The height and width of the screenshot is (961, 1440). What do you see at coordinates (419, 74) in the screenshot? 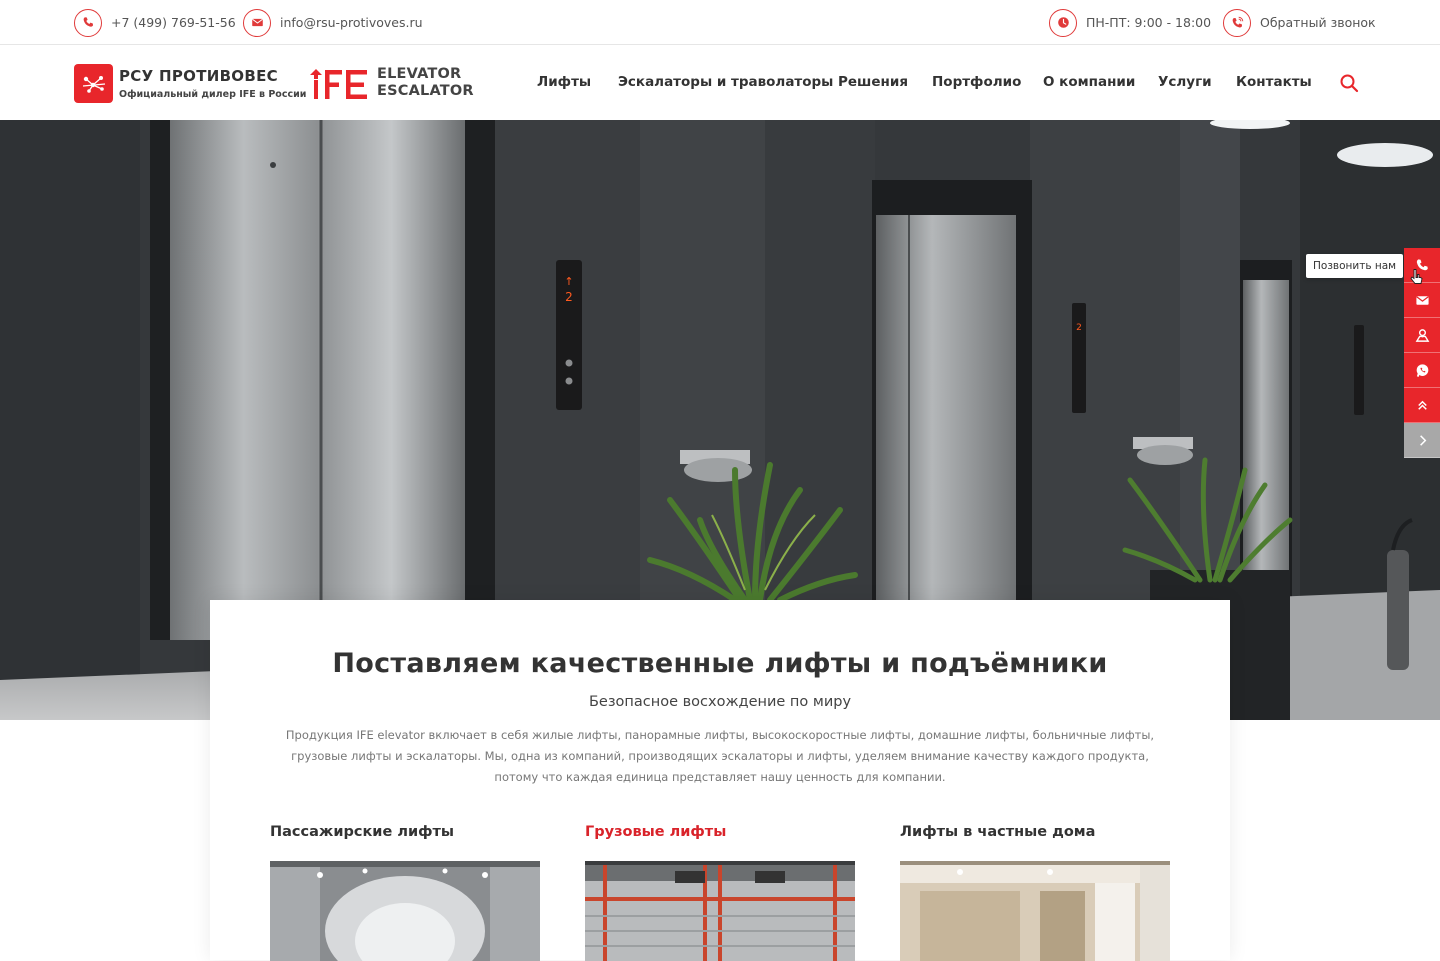
I see `ife-line-elevator: ELEVATOR` at bounding box center [419, 74].